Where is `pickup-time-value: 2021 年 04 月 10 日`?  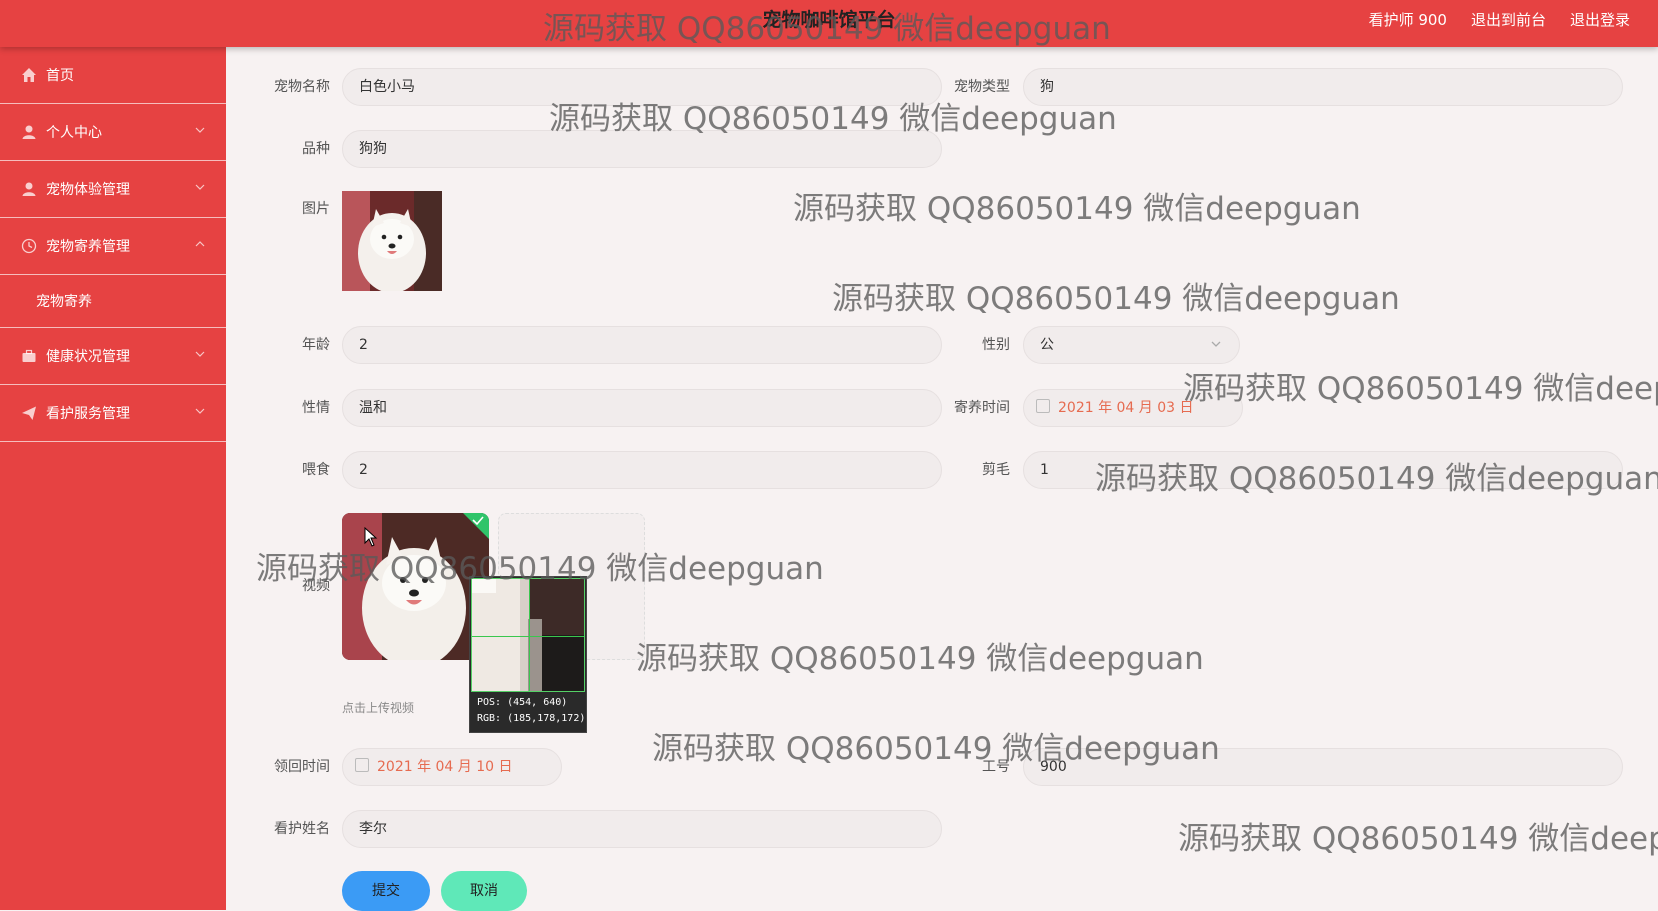
pickup-time-value: 2021 年 04 月 10 日 is located at coordinates (445, 767).